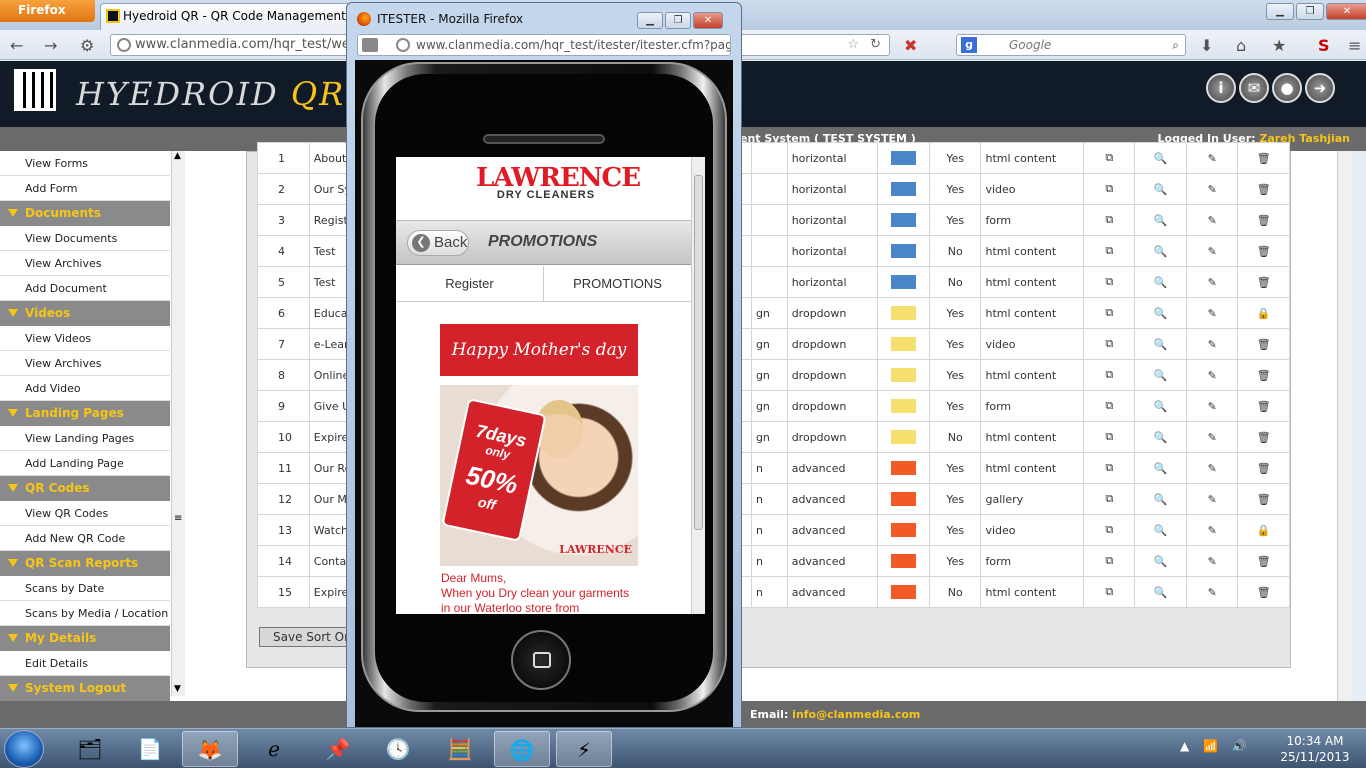 This screenshot has height=768, width=1366. What do you see at coordinates (853, 45) in the screenshot?
I see `bookmark-star-icon: ☆` at bounding box center [853, 45].